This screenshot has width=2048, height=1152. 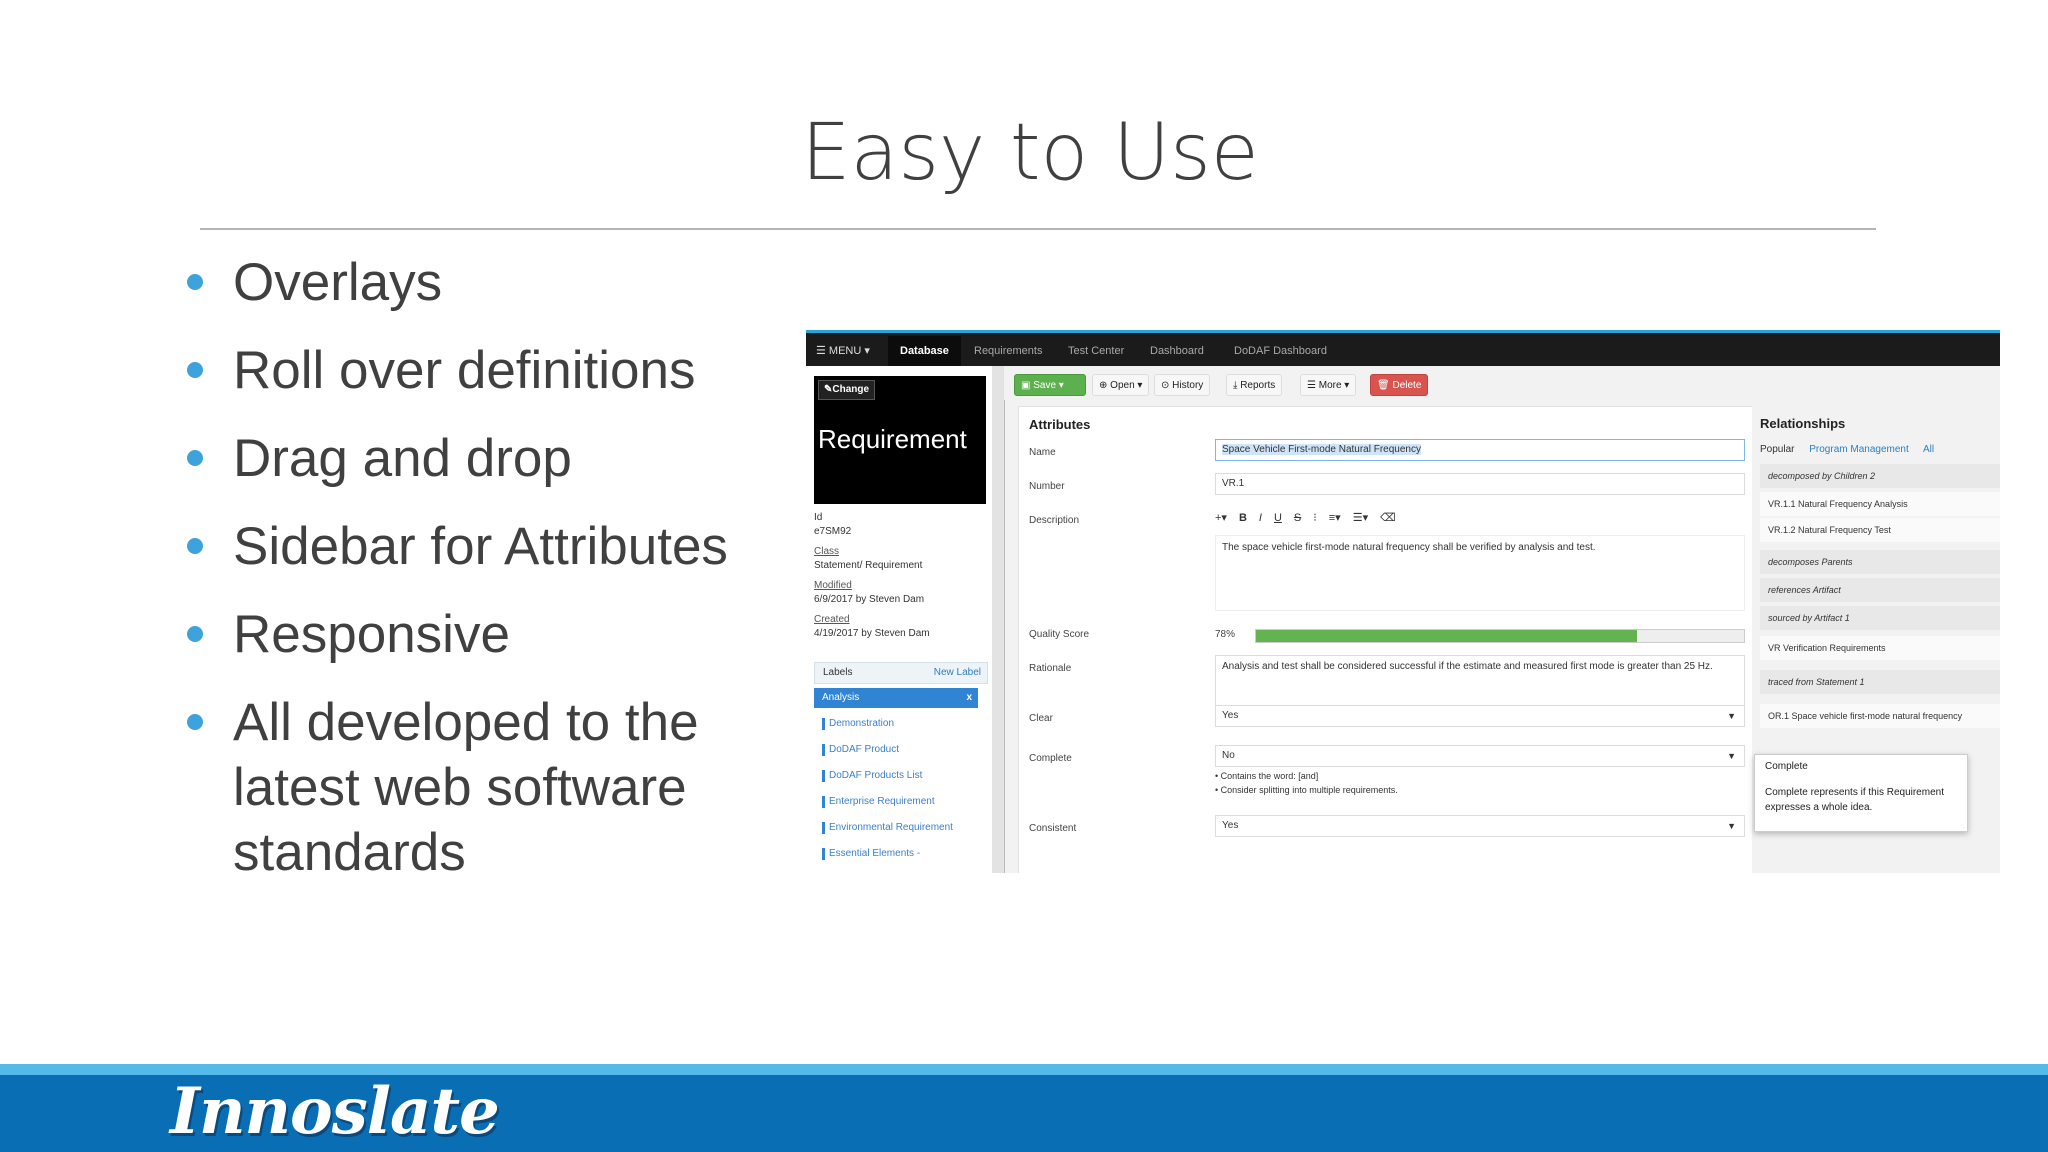 I want to click on relationships-title: Relationships, so click(x=1803, y=423).